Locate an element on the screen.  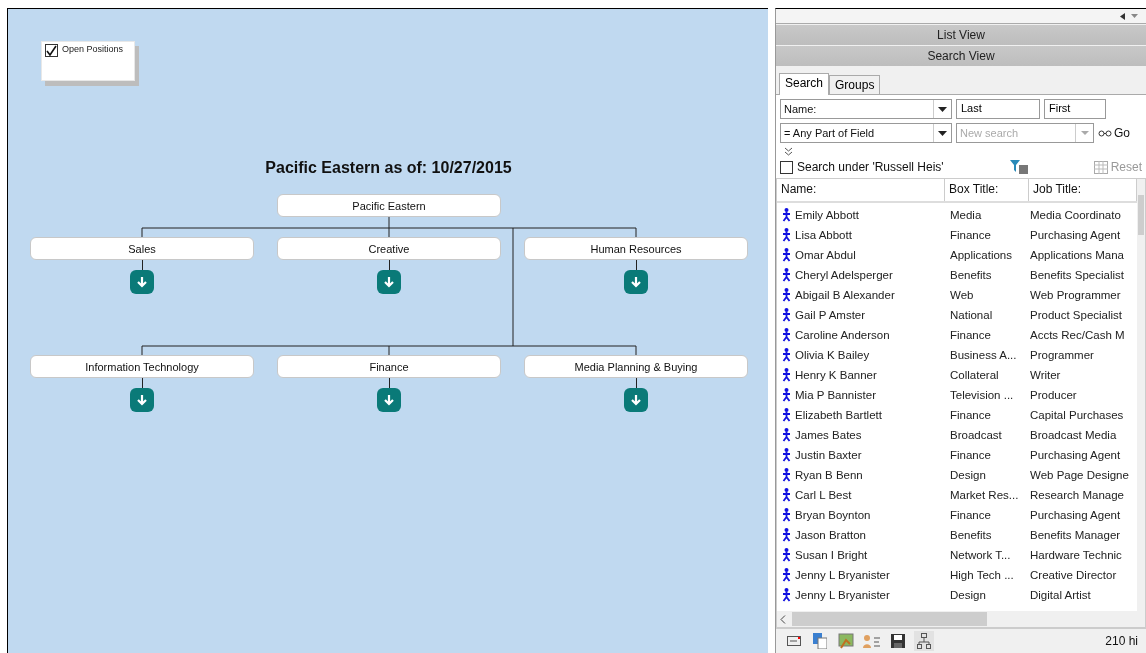
list-row: Lisa Abbott Finance Purchasing Agent is located at coordinates (957, 235).